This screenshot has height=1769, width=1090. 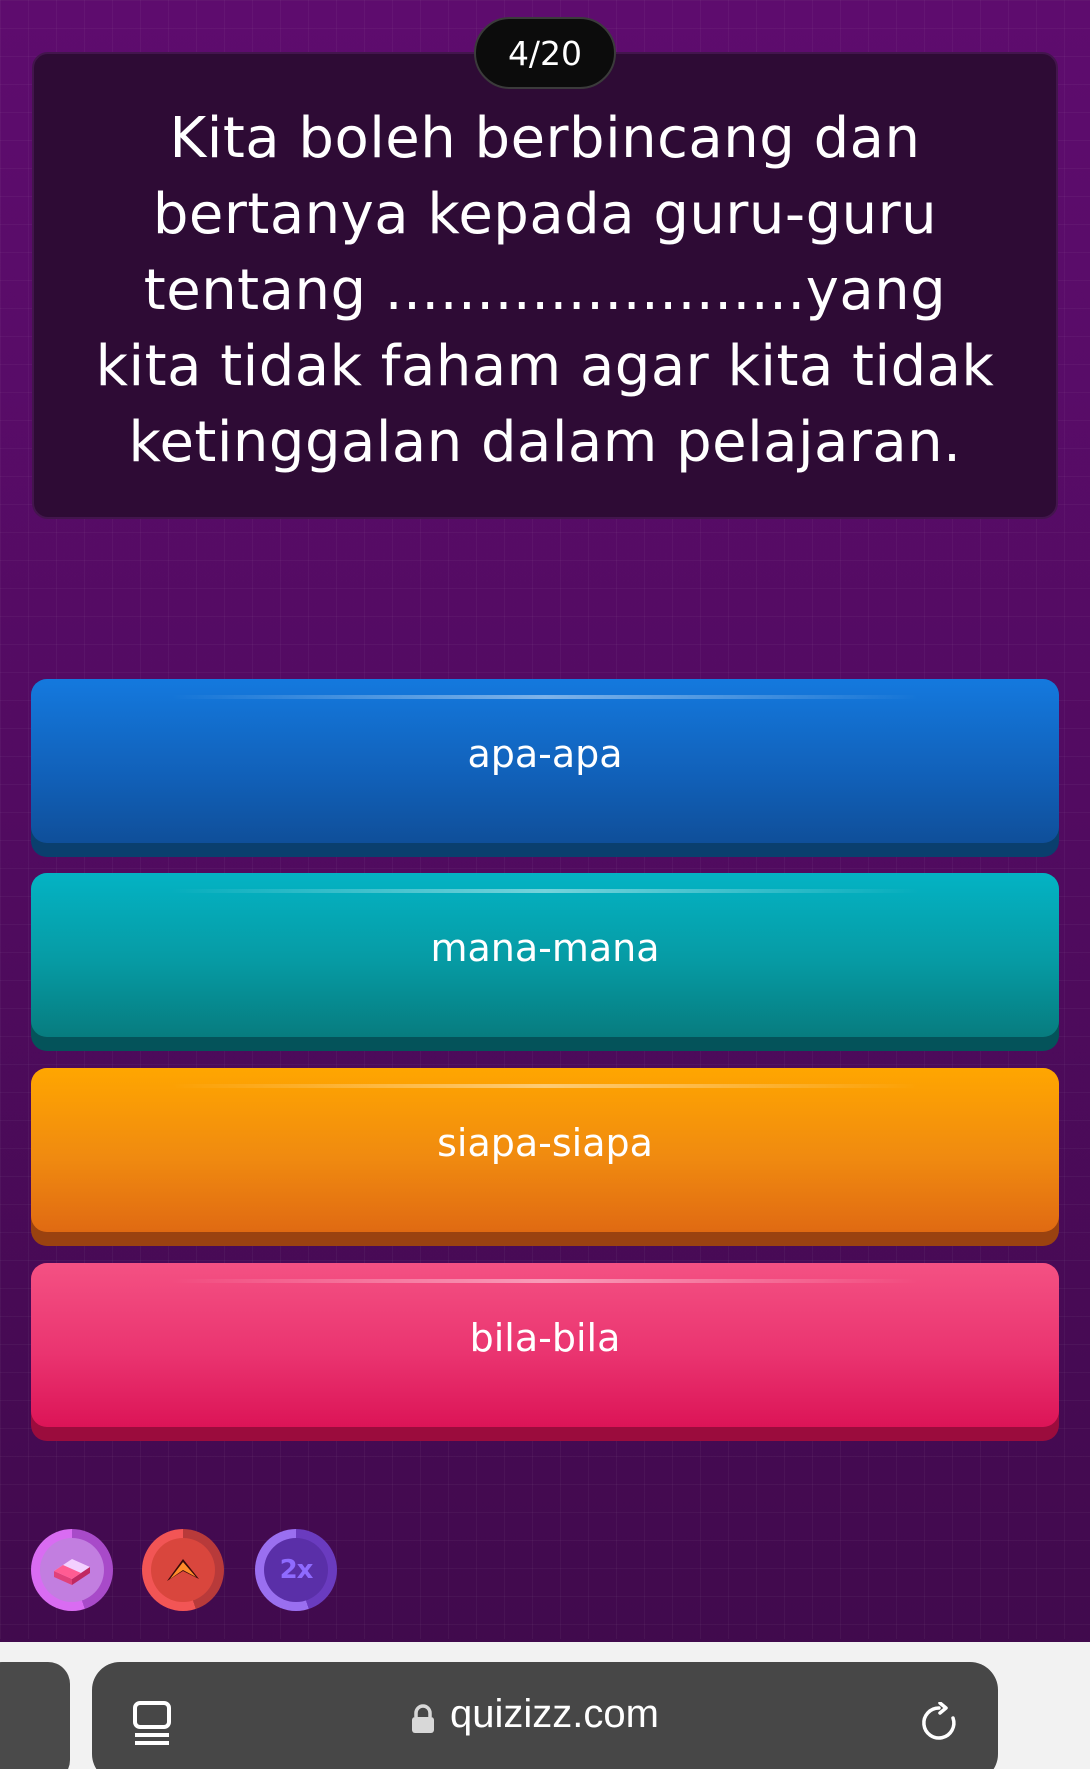 I want to click on streak-arrow-icon, so click(x=183, y=1570).